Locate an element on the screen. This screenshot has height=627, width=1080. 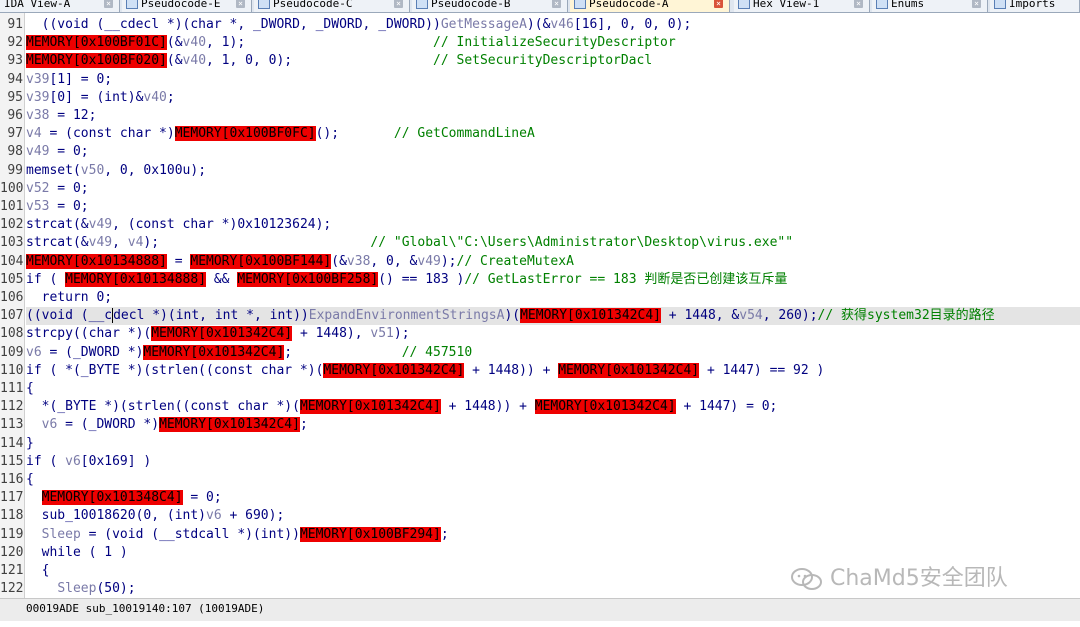
variable: v50 is located at coordinates (92, 170).